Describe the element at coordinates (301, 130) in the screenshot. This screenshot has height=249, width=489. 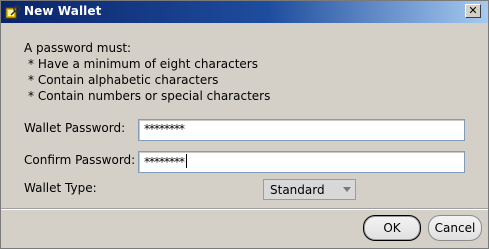
I see `wallet-password-input: ********` at that location.